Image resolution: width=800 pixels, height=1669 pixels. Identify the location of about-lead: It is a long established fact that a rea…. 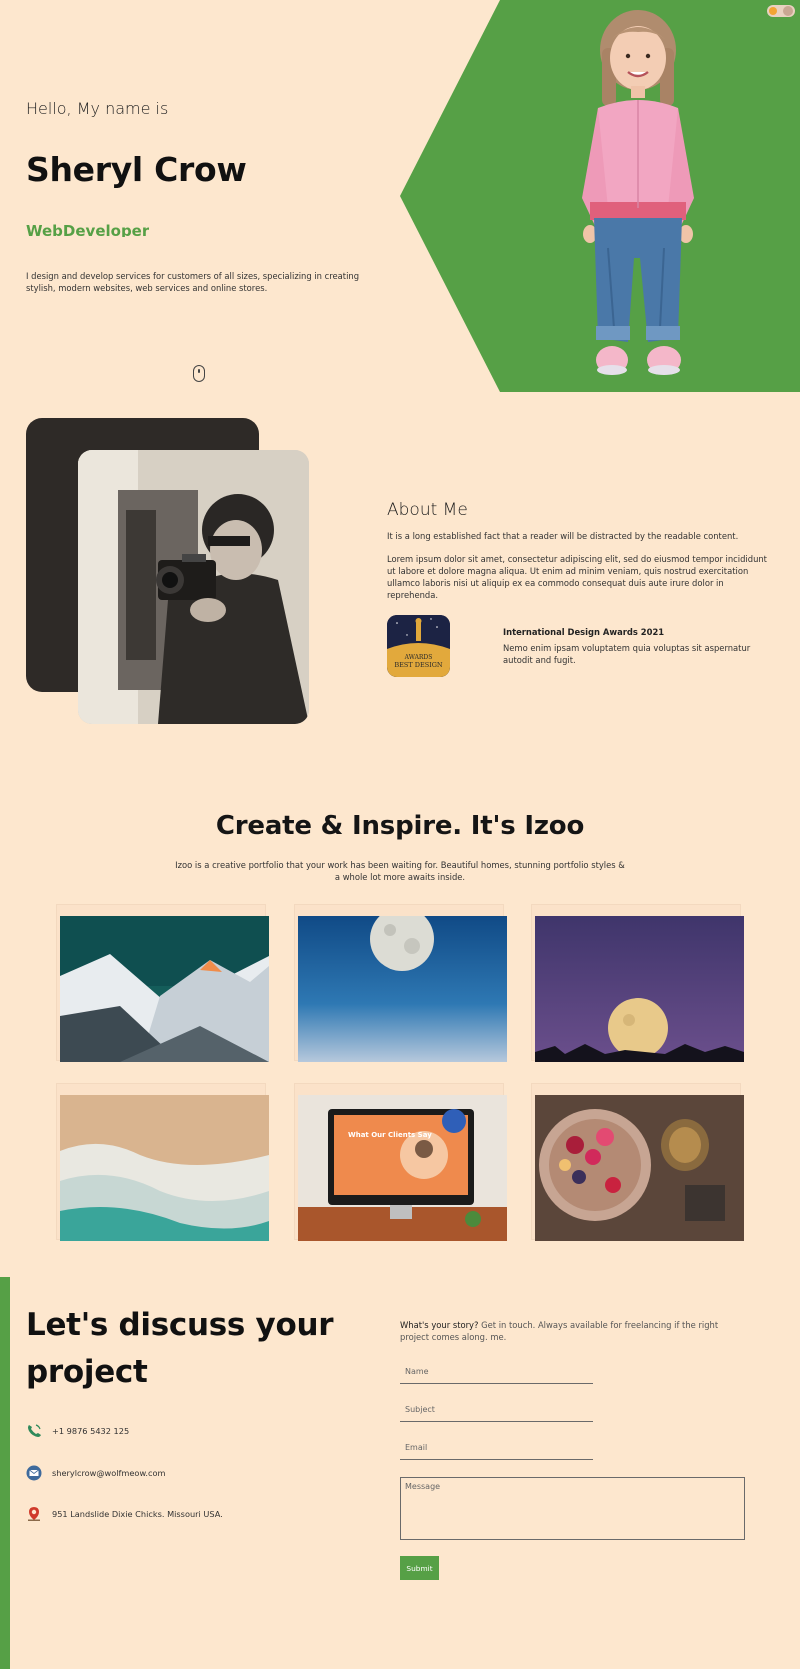
(563, 536).